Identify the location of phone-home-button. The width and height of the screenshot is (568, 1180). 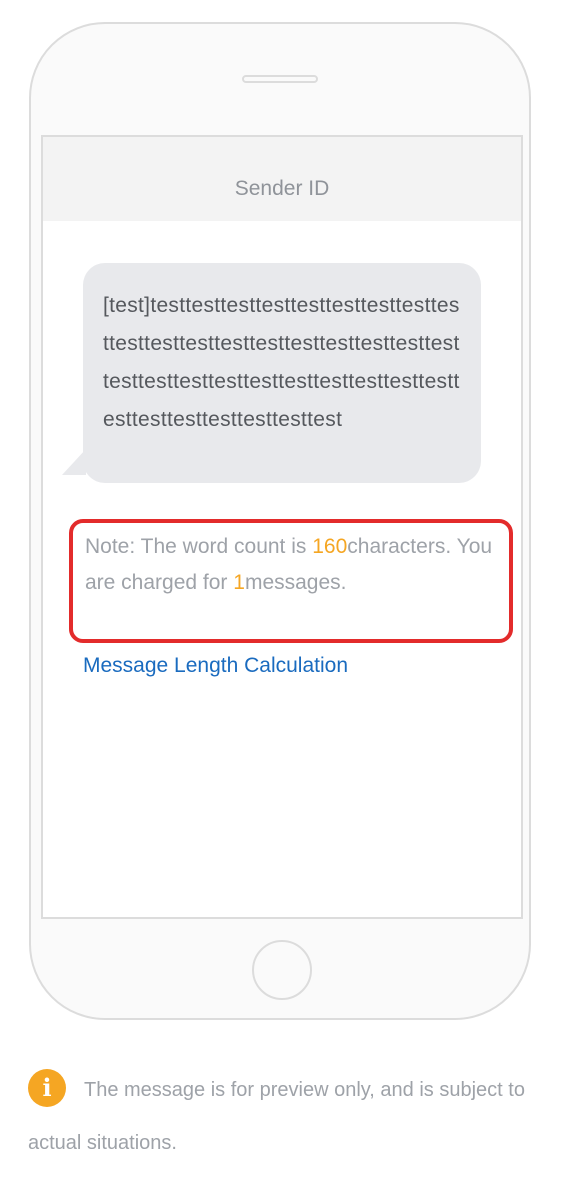
(282, 970).